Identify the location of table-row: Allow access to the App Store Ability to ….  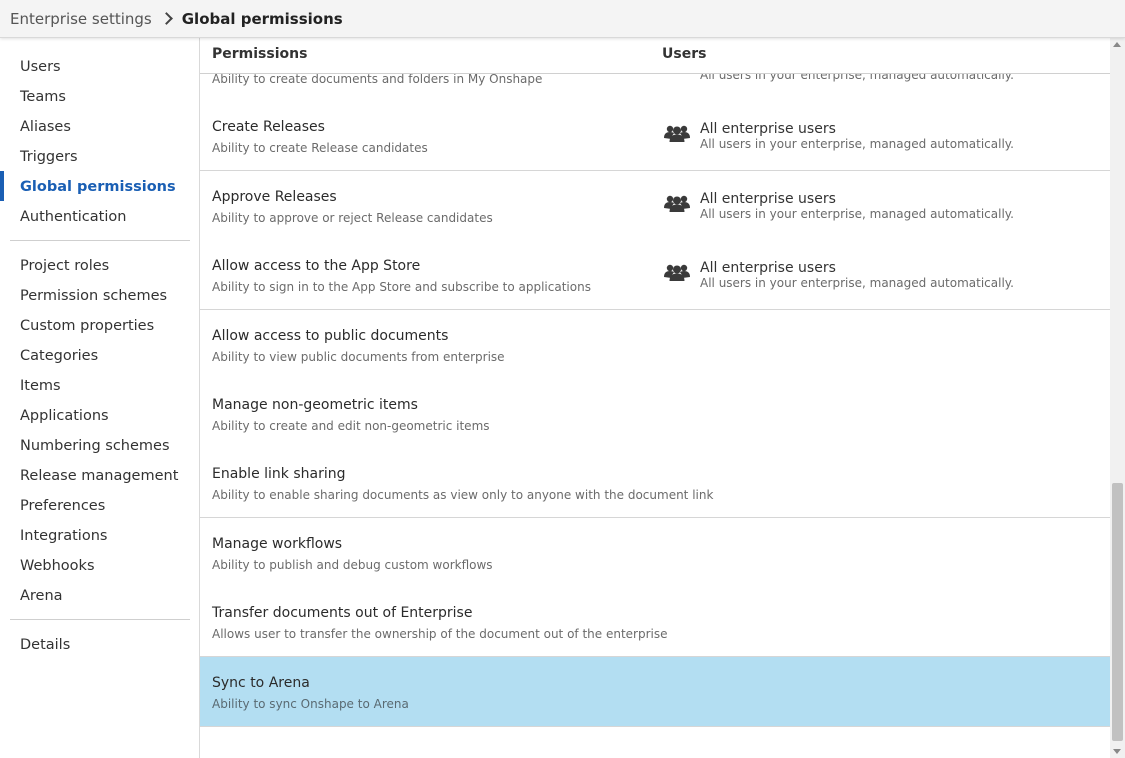
(655, 275).